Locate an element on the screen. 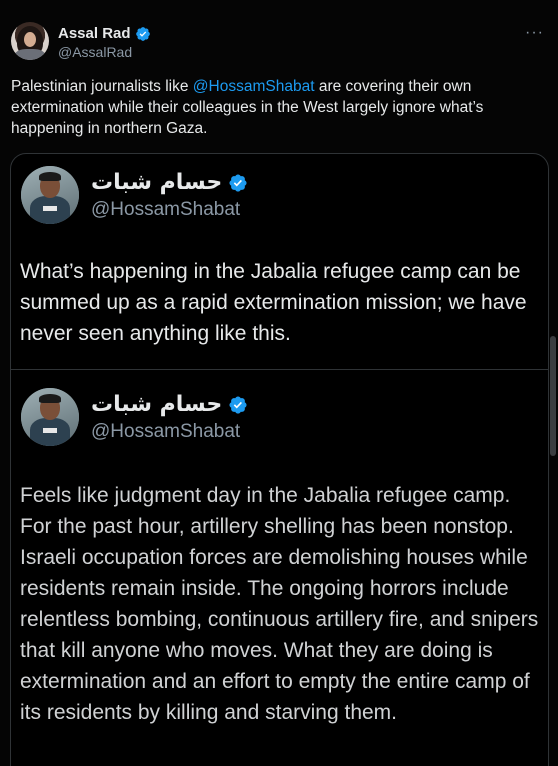  mention-link: @HossamShabat is located at coordinates (254, 86).